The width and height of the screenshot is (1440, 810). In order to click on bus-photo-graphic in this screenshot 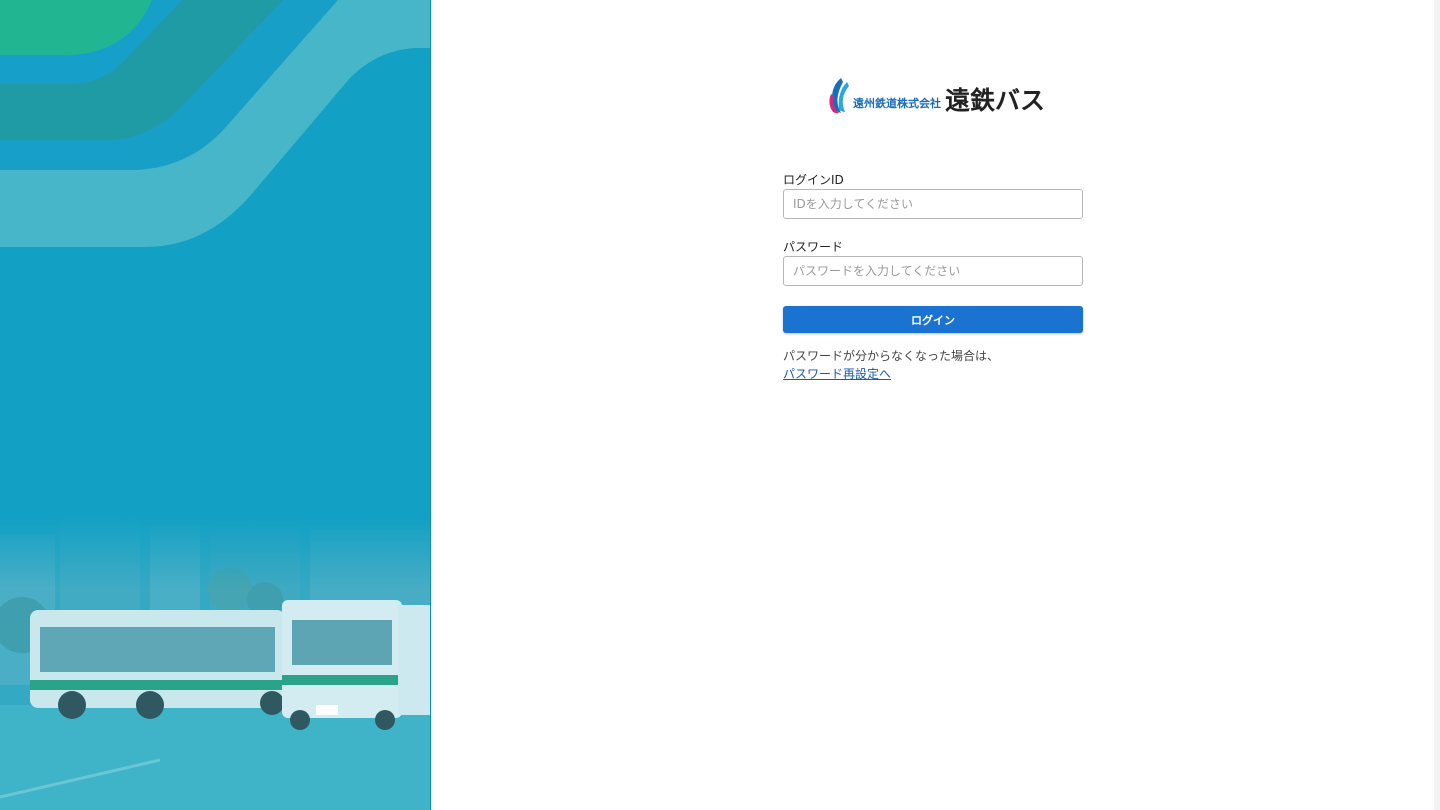, I will do `click(215, 662)`.